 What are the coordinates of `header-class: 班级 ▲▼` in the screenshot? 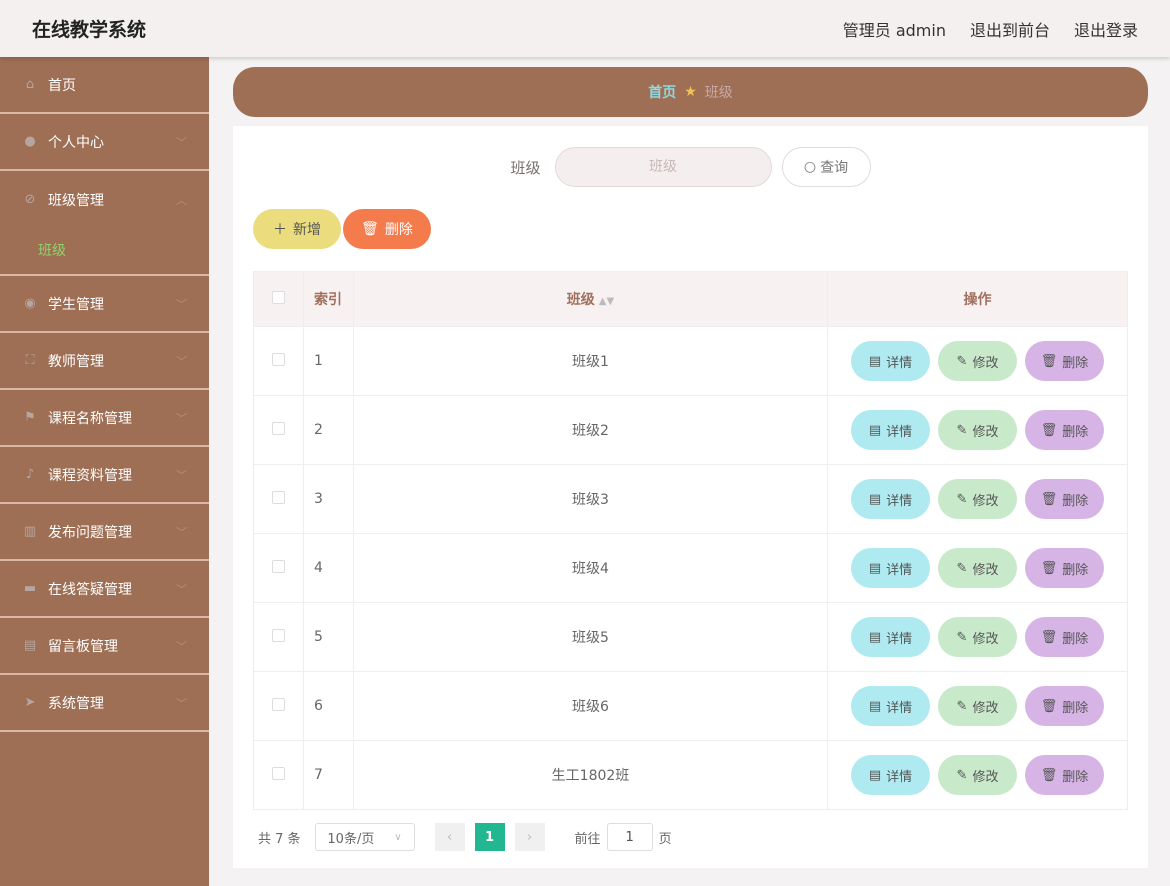 It's located at (590, 299).